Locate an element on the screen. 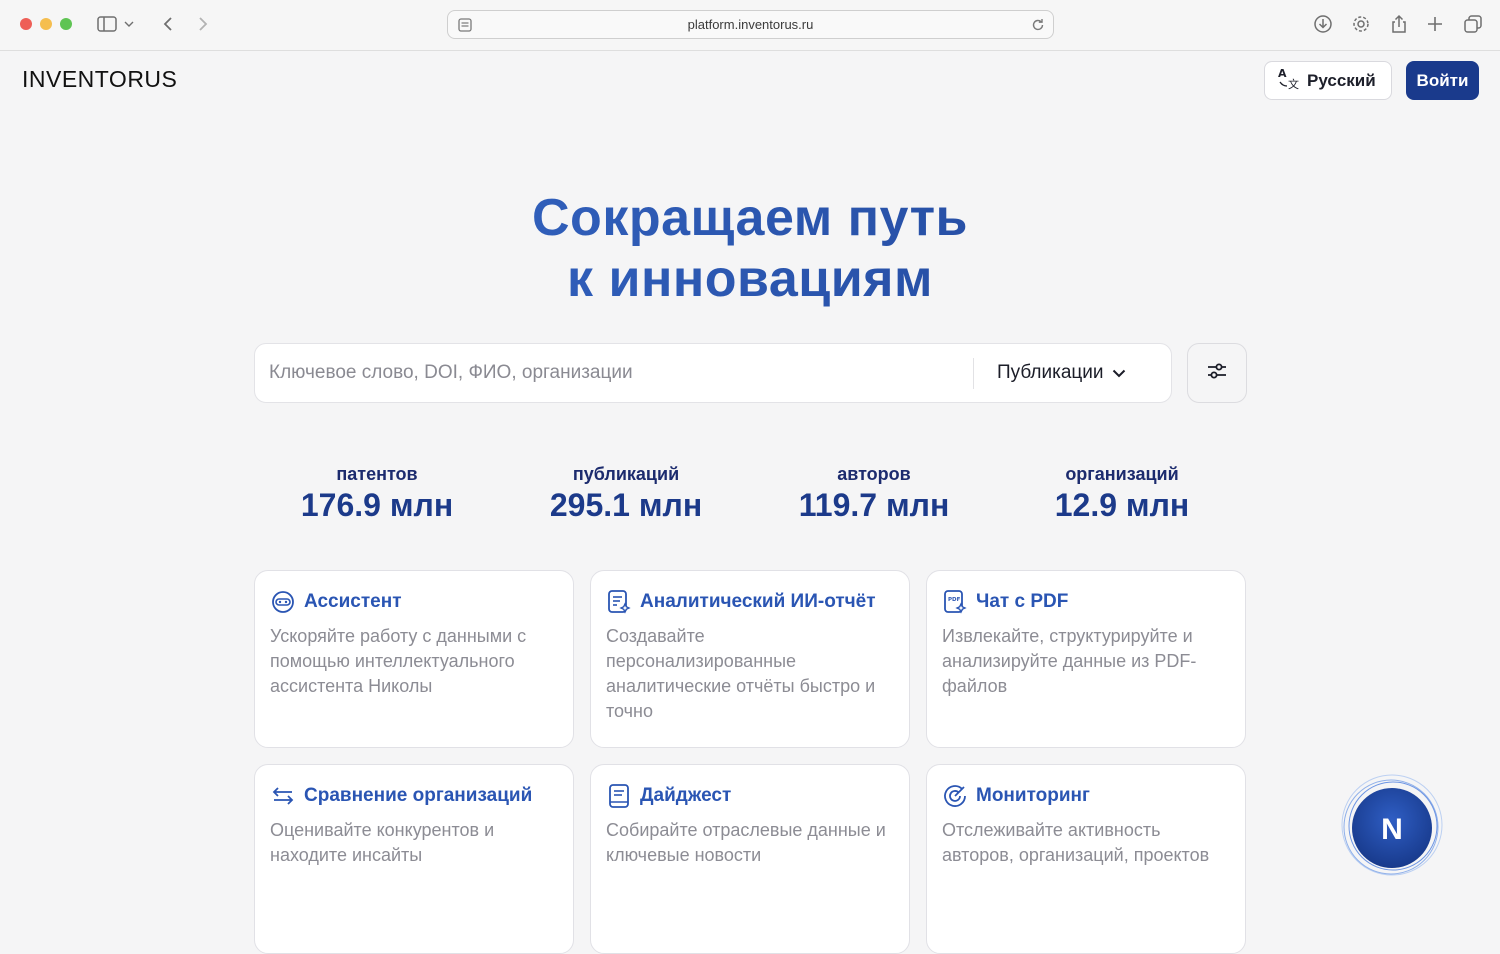 The width and height of the screenshot is (1500, 954). hero-title-line-2: к инновациям is located at coordinates (750, 279).